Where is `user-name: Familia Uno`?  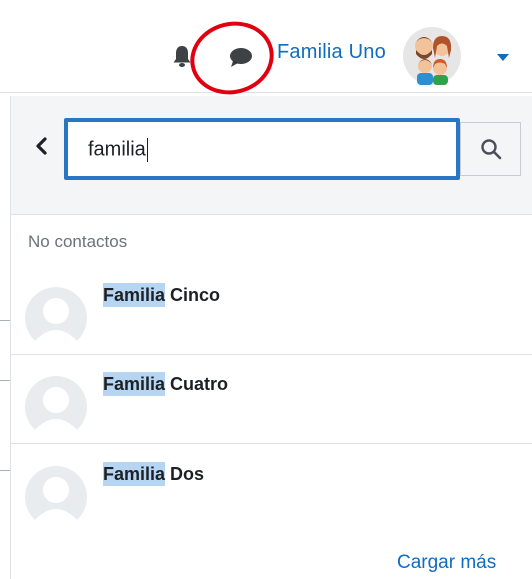
user-name: Familia Uno is located at coordinates (331, 52).